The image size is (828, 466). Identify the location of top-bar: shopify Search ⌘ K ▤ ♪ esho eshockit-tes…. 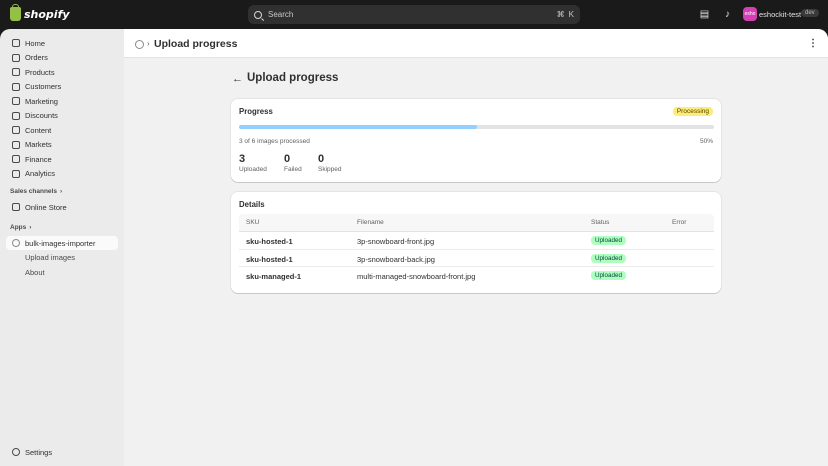
(414, 14).